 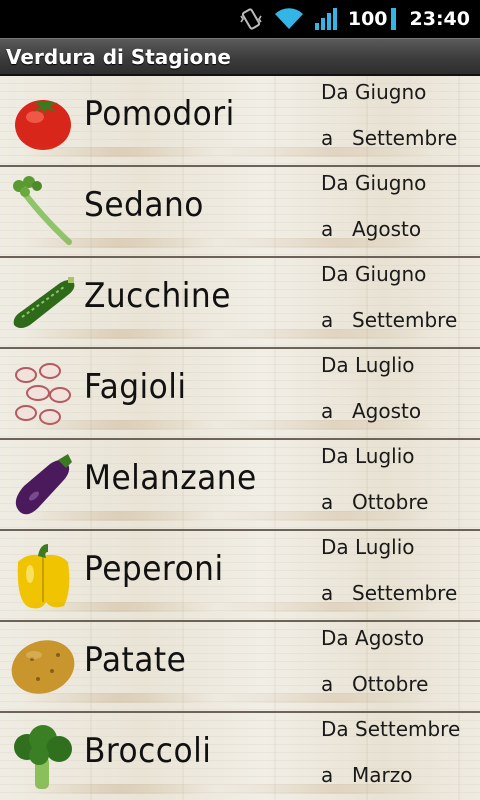 What do you see at coordinates (373, 638) in the screenshot?
I see `season-start: Da Agosto` at bounding box center [373, 638].